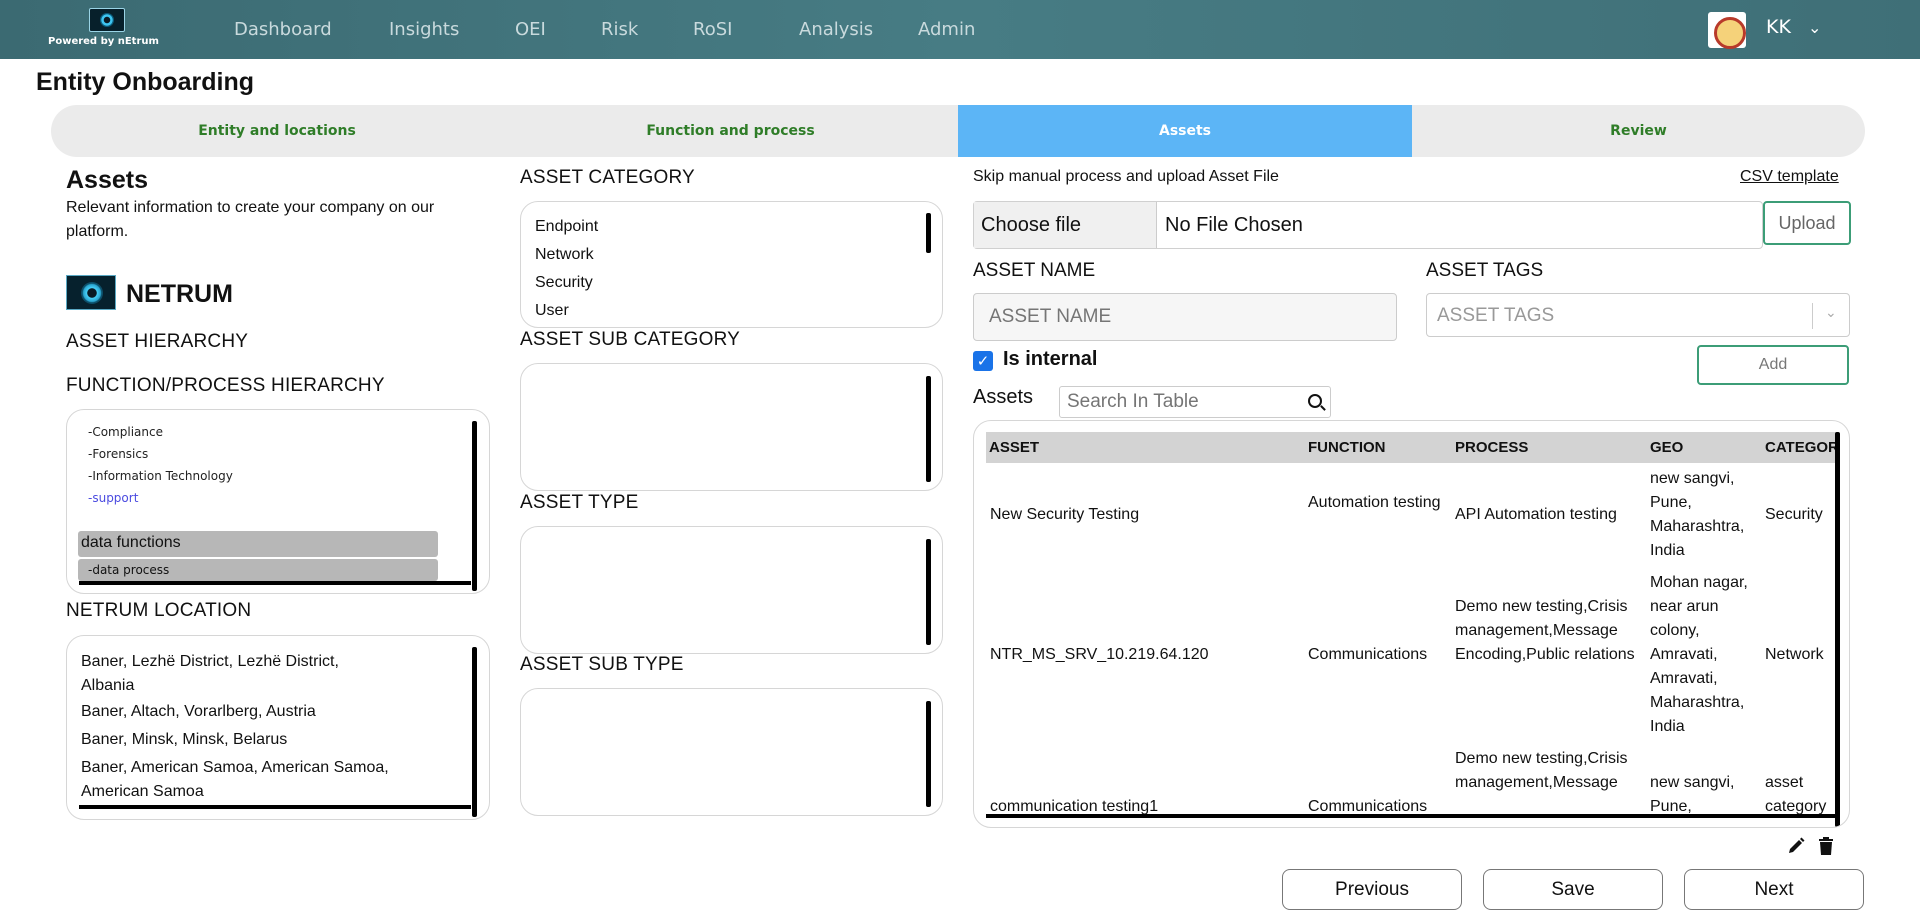 The width and height of the screenshot is (1920, 910). Describe the element at coordinates (731, 264) in the screenshot. I see `asset-category-list: Endpoint Network Security User` at that location.